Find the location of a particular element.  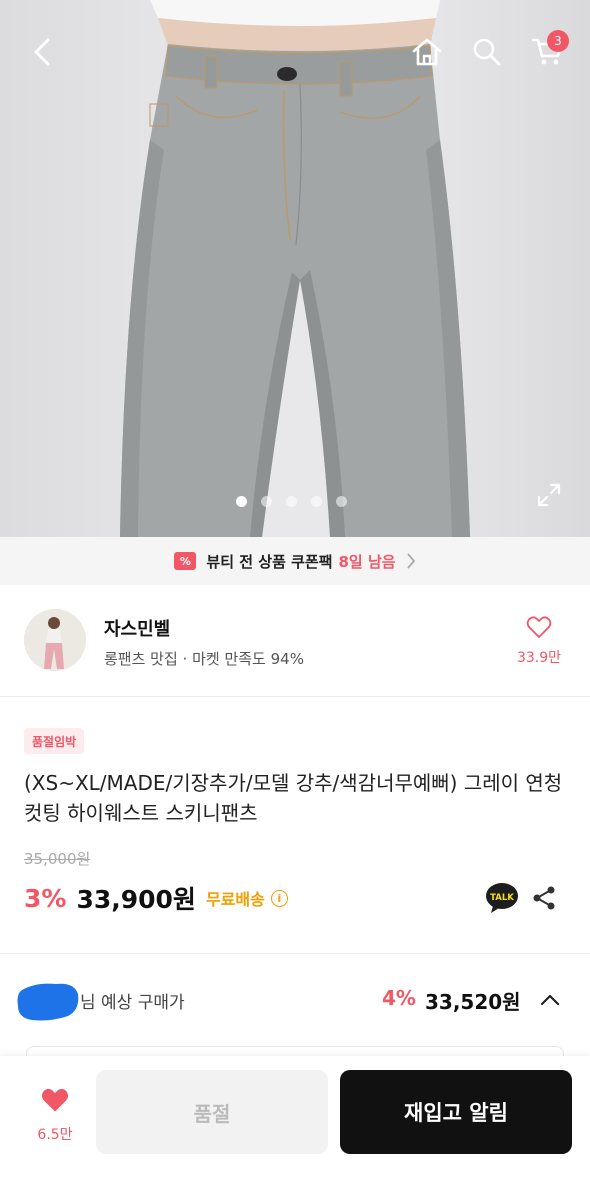

expected-discount: 4% is located at coordinates (399, 998).